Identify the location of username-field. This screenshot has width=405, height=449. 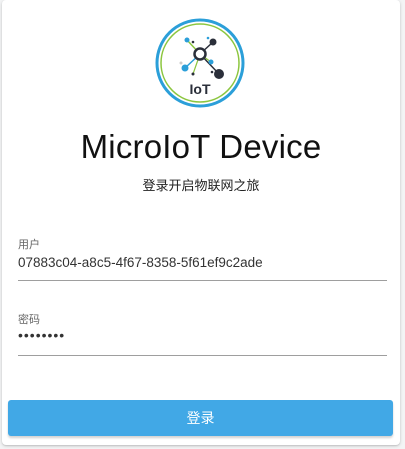
(201, 262).